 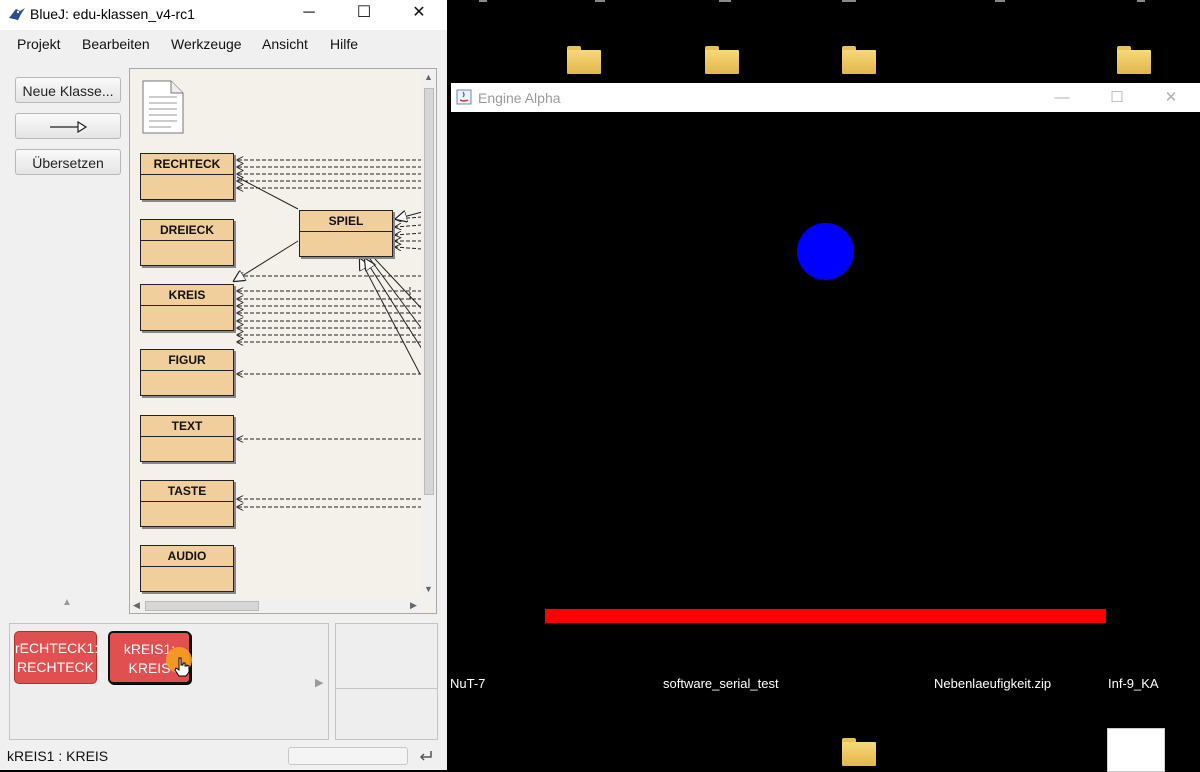 I want to click on class-taste: TASTE, so click(x=187, y=503).